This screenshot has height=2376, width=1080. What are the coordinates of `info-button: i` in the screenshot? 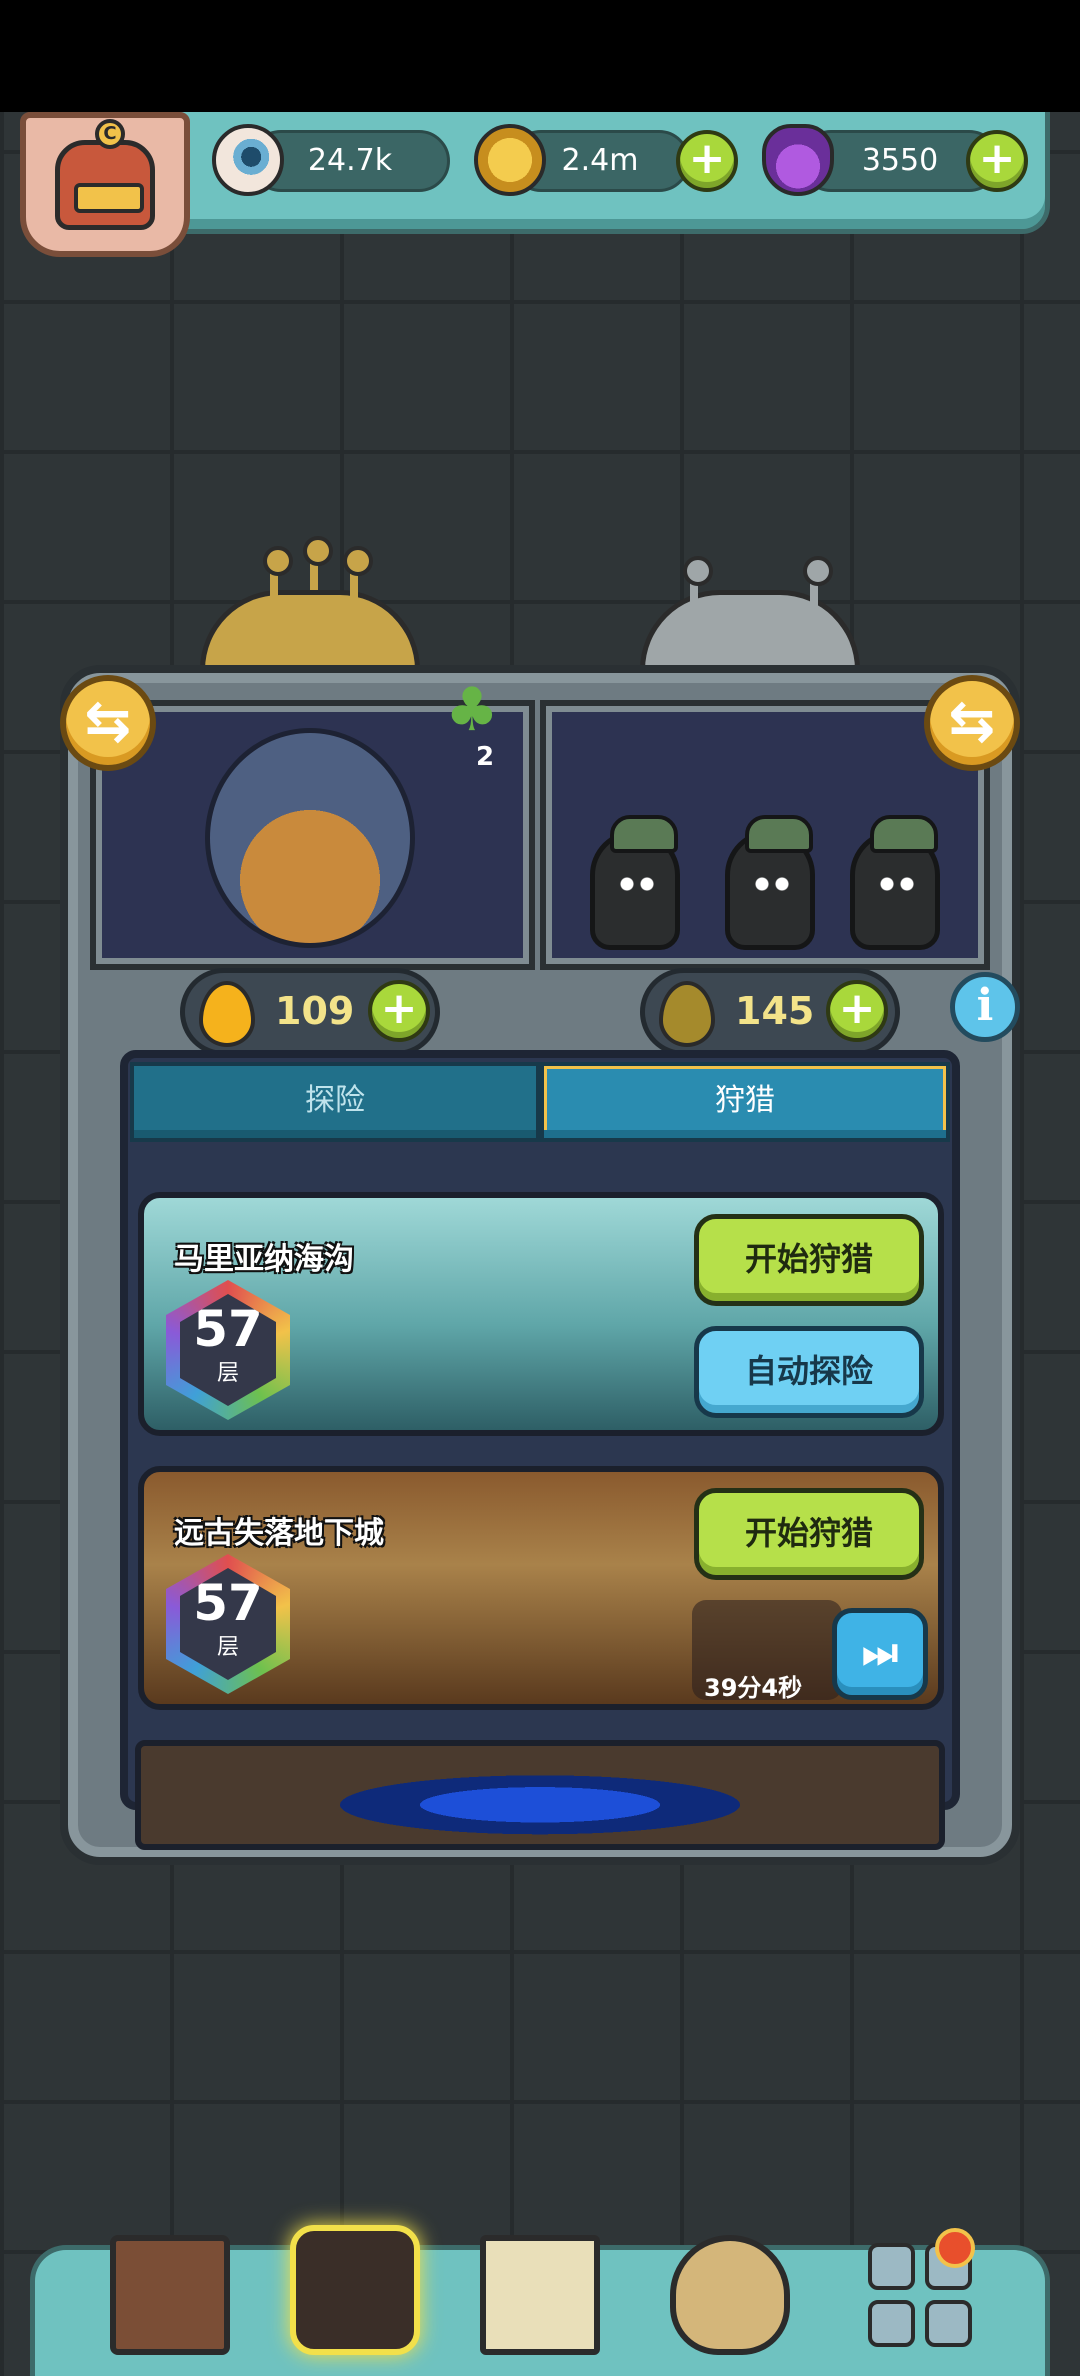 It's located at (985, 1007).